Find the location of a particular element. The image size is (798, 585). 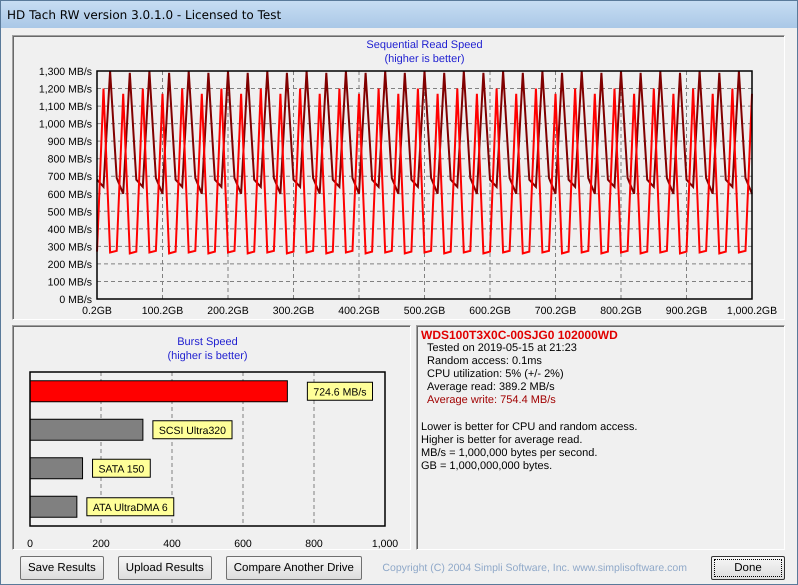

axis-label: 800 is located at coordinates (314, 543).